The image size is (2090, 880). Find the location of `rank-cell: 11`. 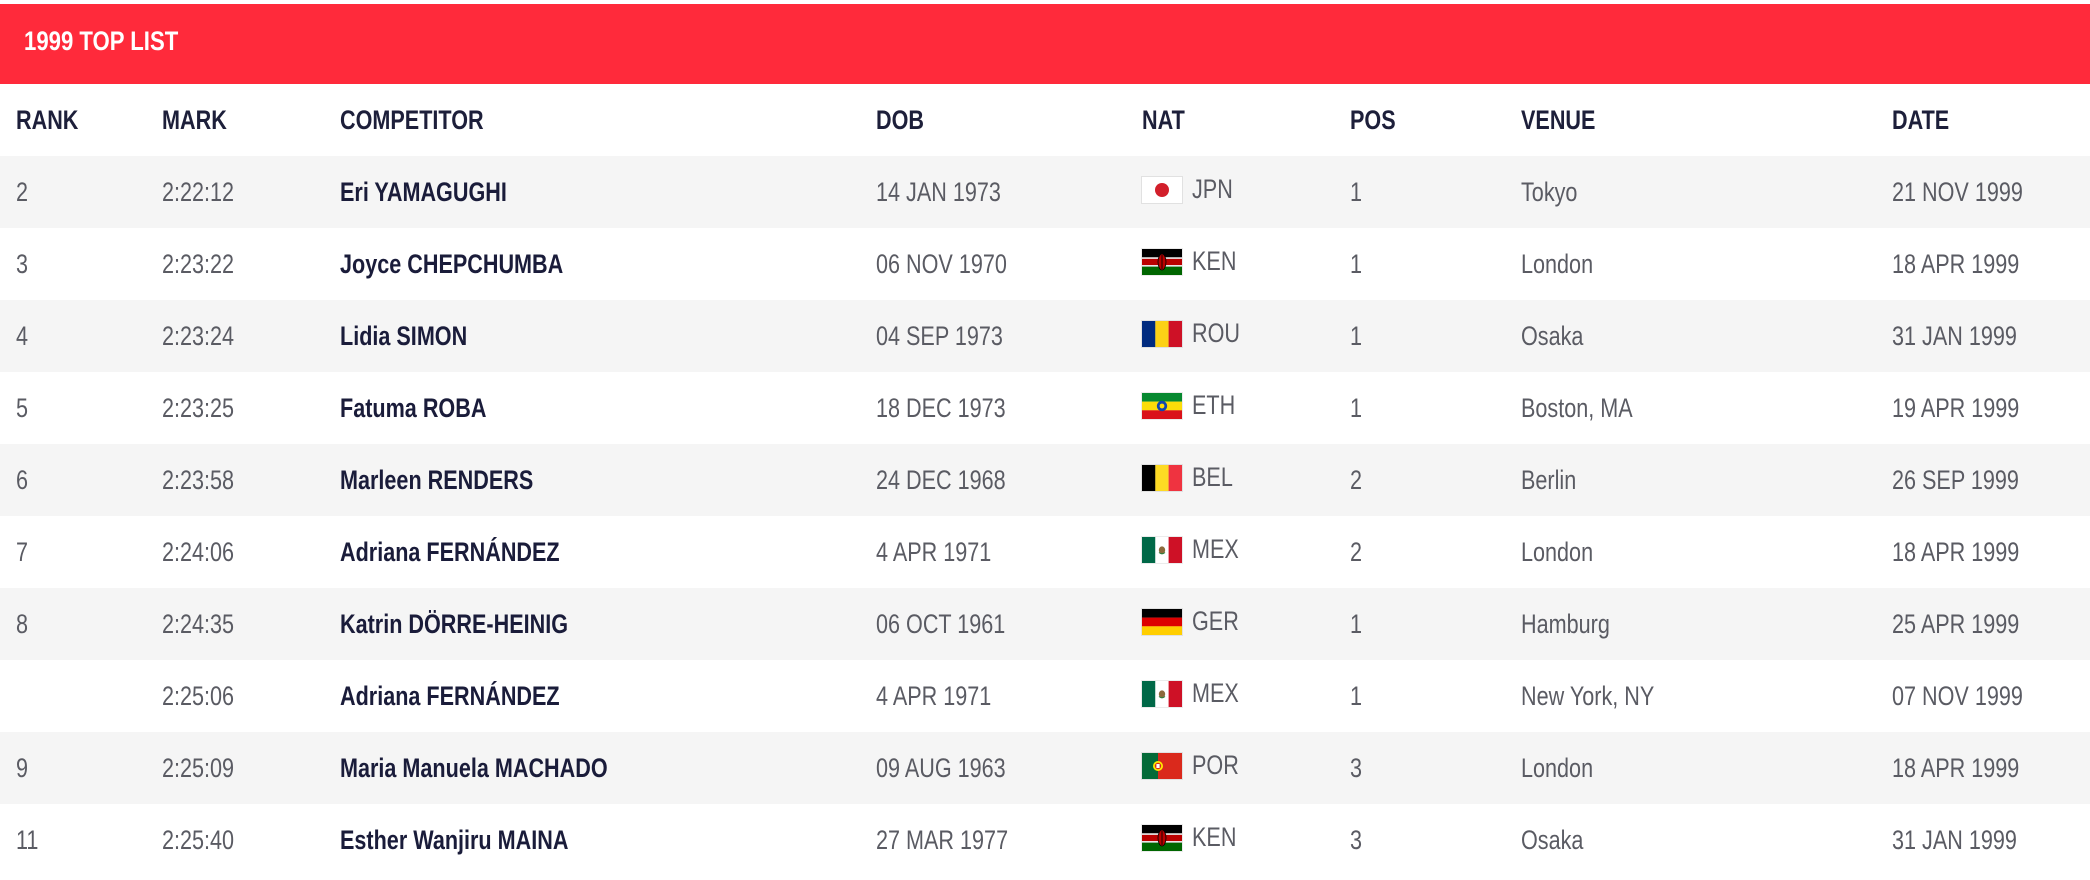

rank-cell: 11 is located at coordinates (27, 839).